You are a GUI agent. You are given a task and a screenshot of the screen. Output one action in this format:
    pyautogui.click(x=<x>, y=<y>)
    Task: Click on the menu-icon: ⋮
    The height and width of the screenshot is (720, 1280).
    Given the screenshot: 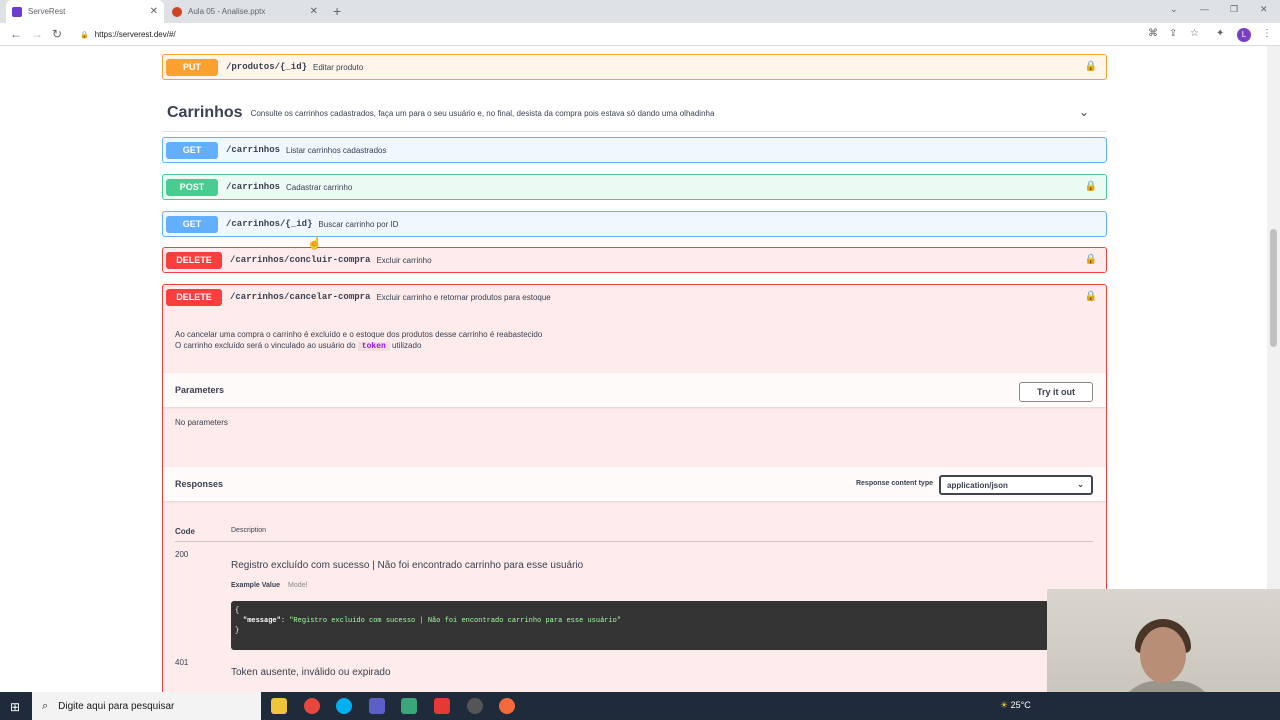 What is the action you would take?
    pyautogui.click(x=1267, y=33)
    